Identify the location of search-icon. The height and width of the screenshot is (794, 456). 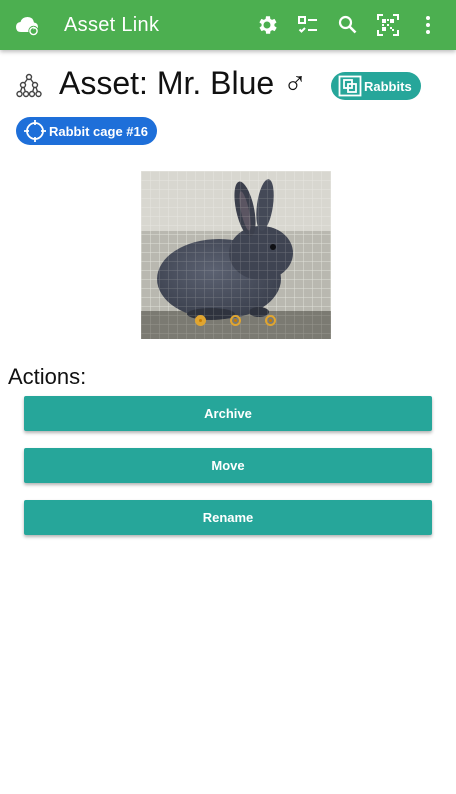
(348, 25).